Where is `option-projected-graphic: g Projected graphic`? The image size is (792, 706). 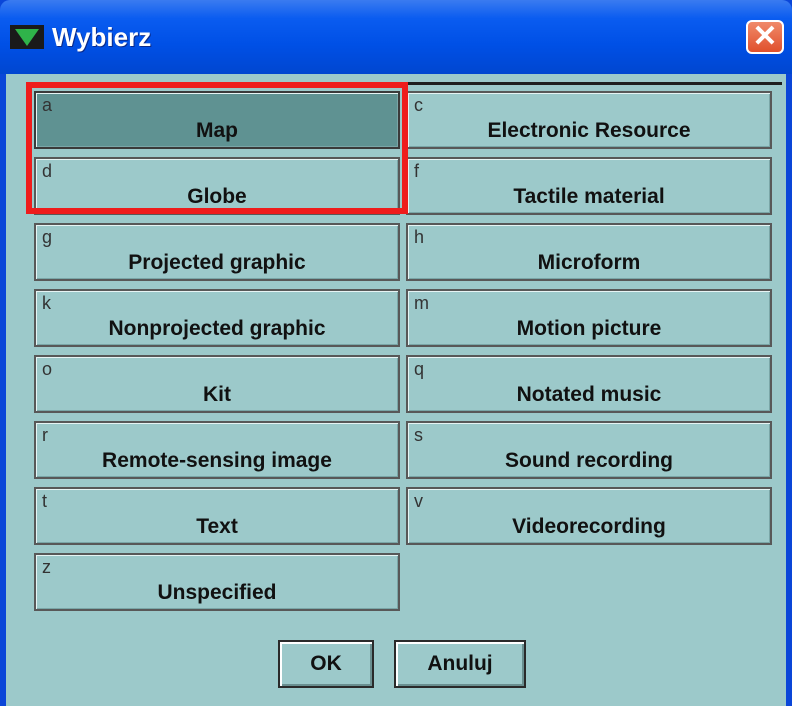 option-projected-graphic: g Projected graphic is located at coordinates (217, 252).